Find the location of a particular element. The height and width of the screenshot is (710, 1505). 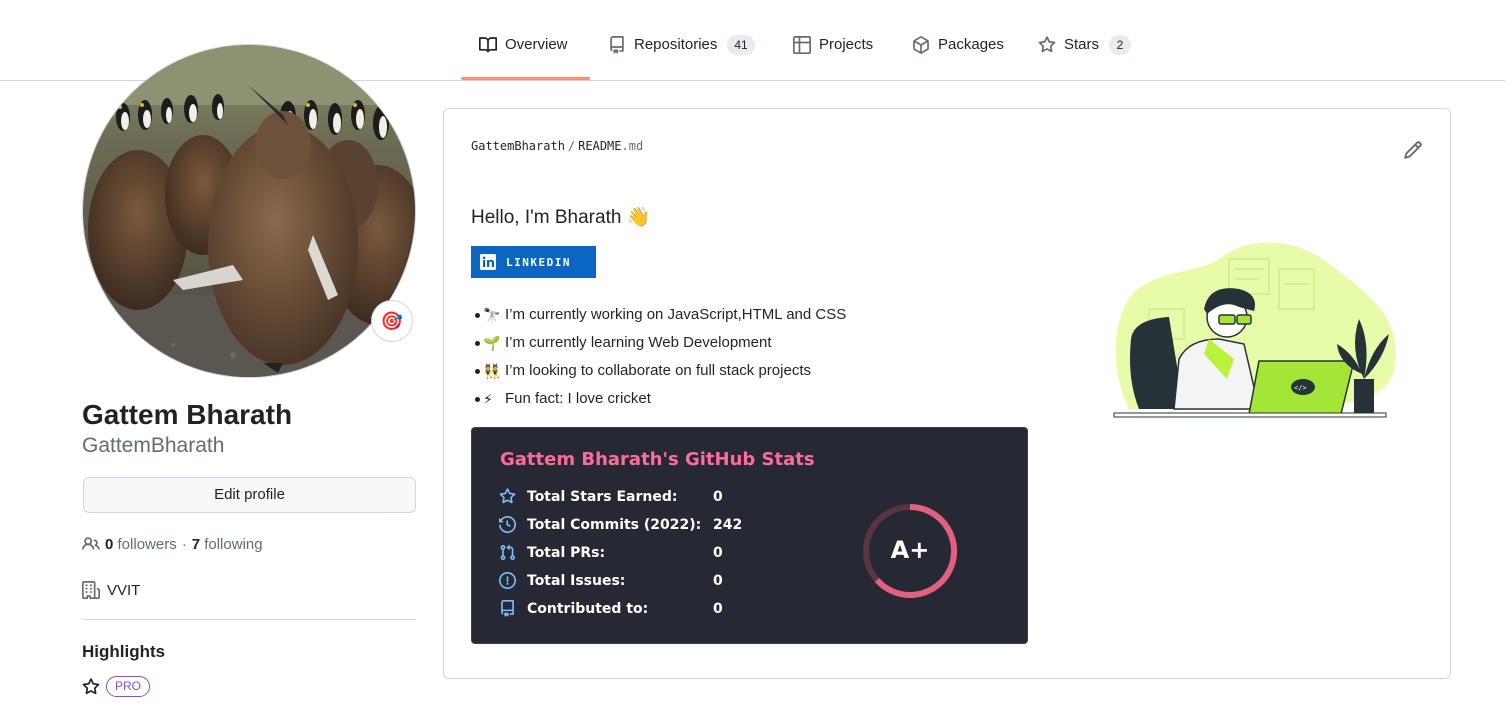

highlights-row: PRO is located at coordinates (116, 686).